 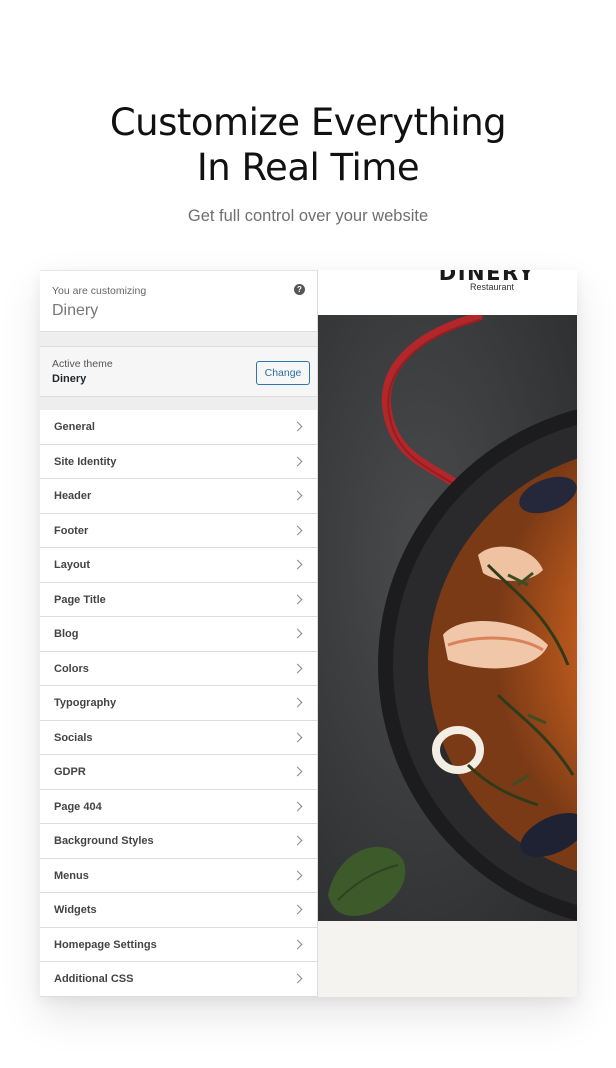 What do you see at coordinates (178, 461) in the screenshot?
I see `menu-item-site-identity: Site Identity` at bounding box center [178, 461].